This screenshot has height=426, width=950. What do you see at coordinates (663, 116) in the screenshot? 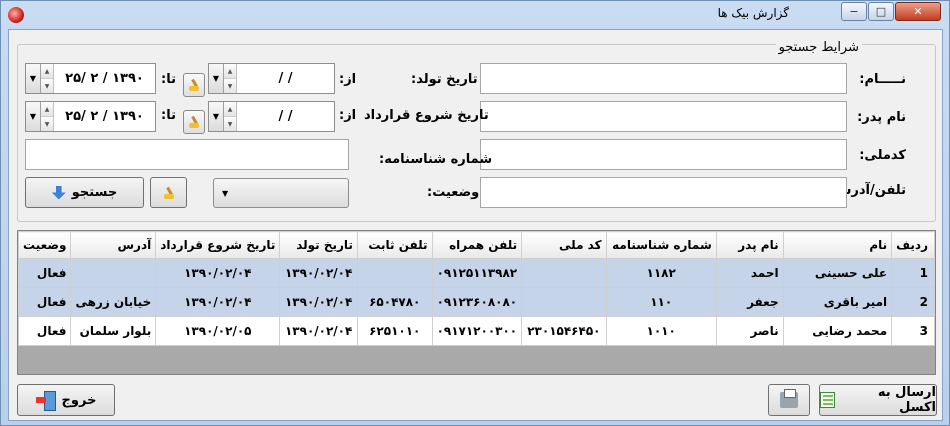
I see `father-name-input` at bounding box center [663, 116].